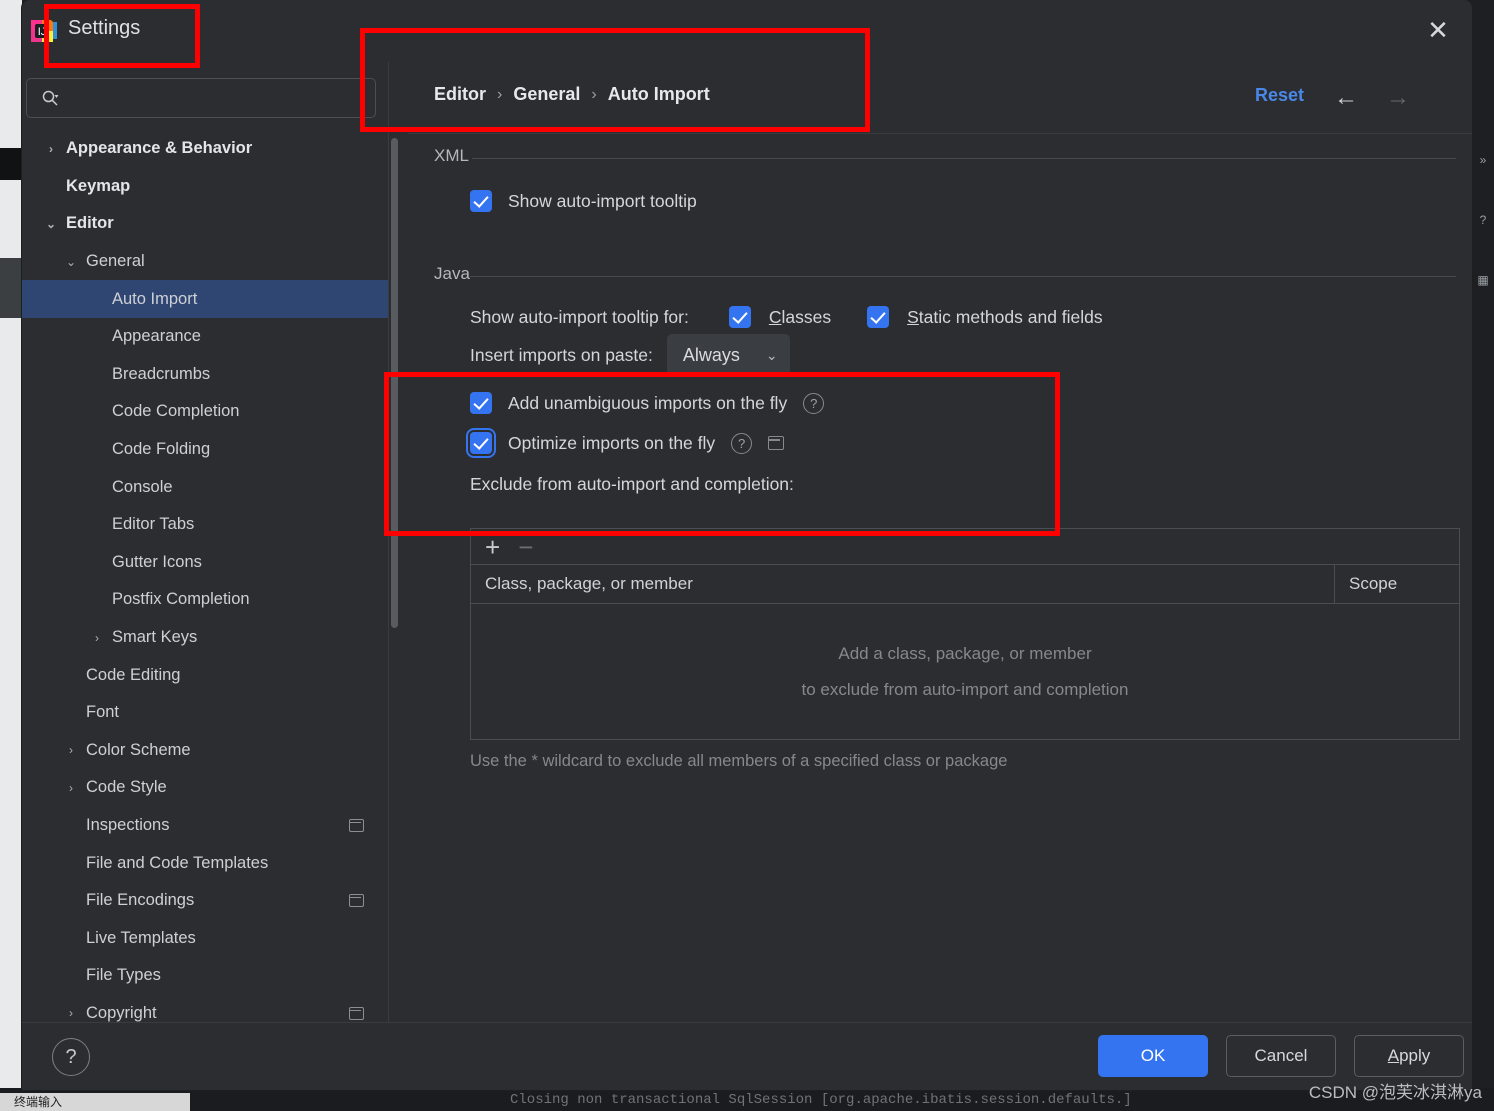  I want to click on breadcrumb-item-editor: Editor, so click(460, 94).